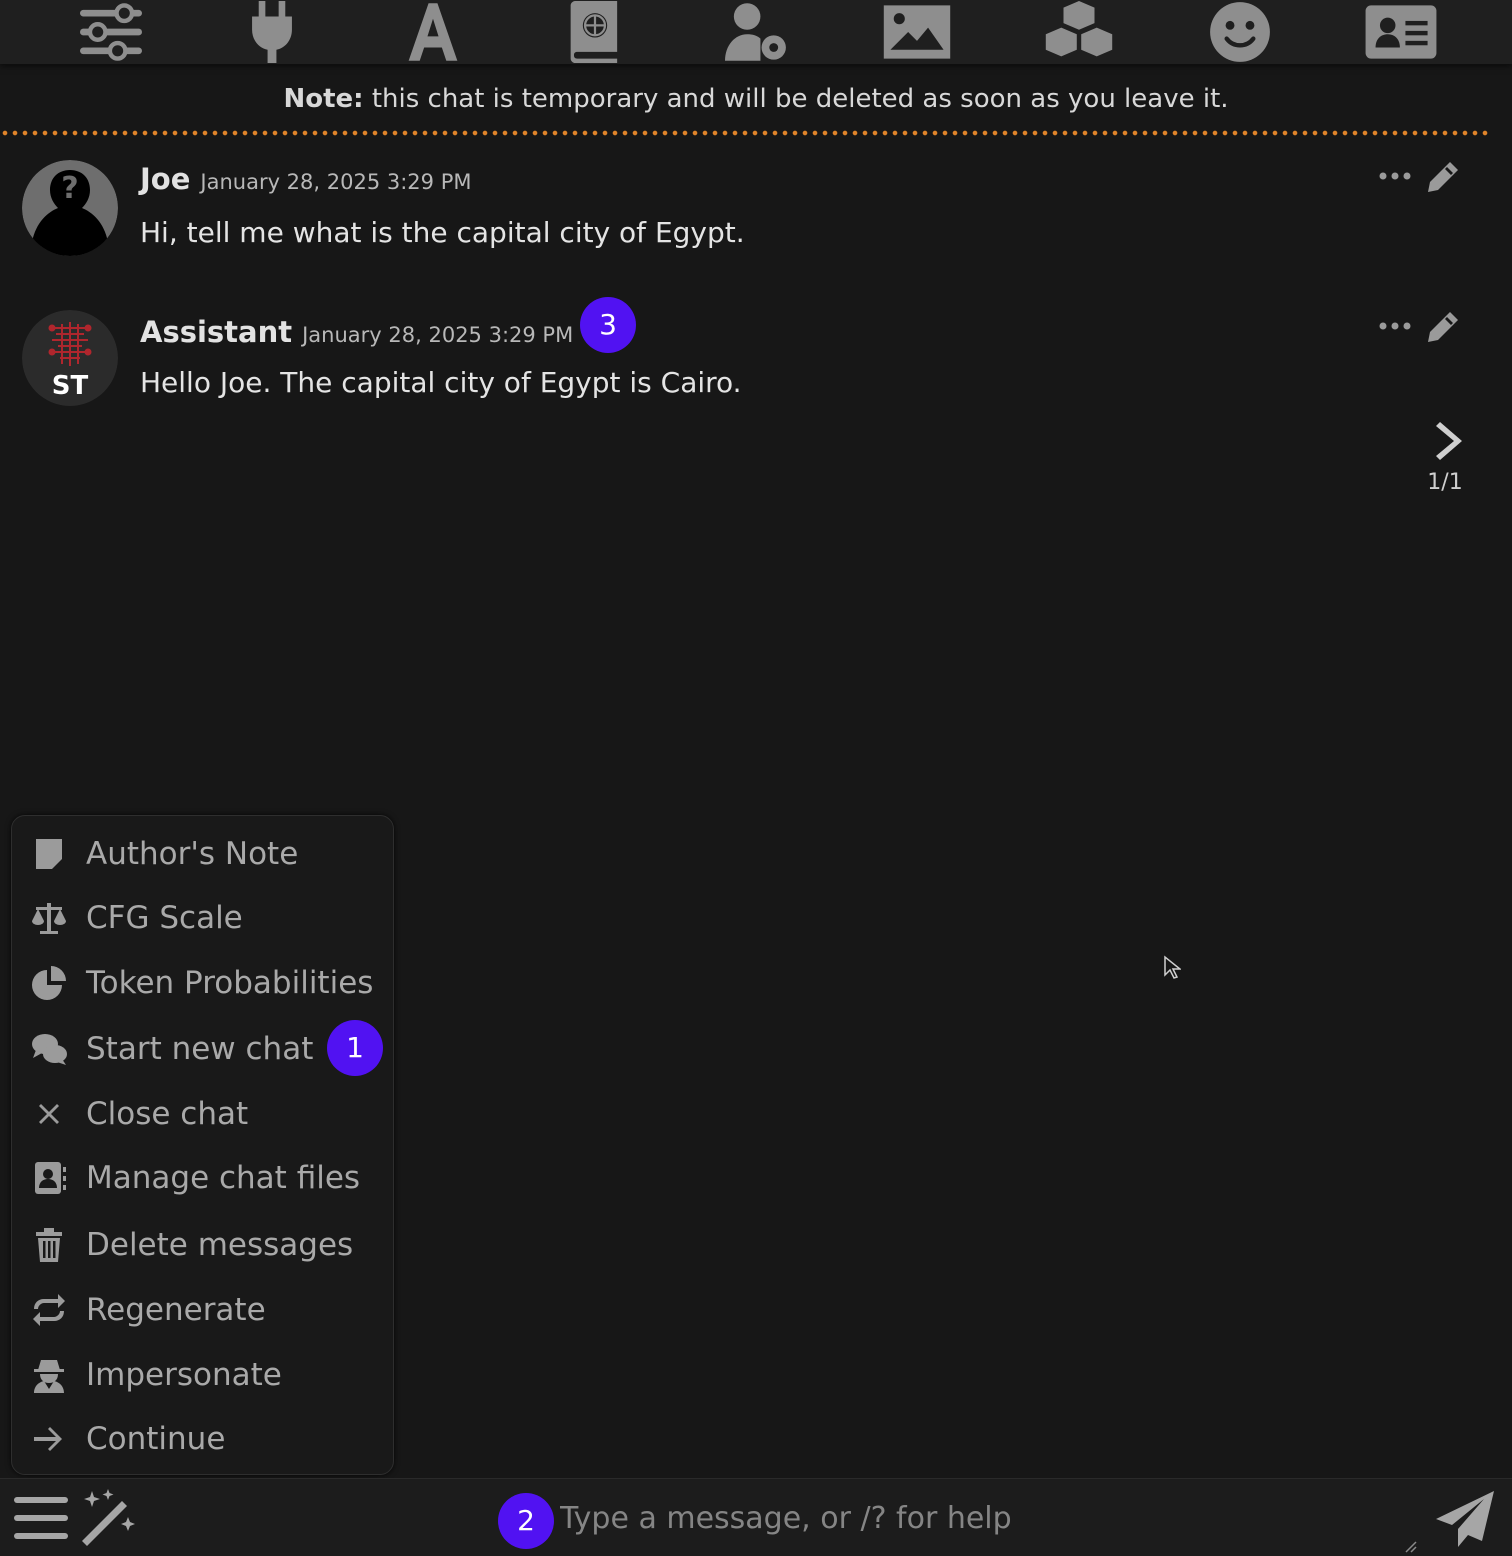 The height and width of the screenshot is (1556, 1512). I want to click on hamburger-menu-icon, so click(41, 1518).